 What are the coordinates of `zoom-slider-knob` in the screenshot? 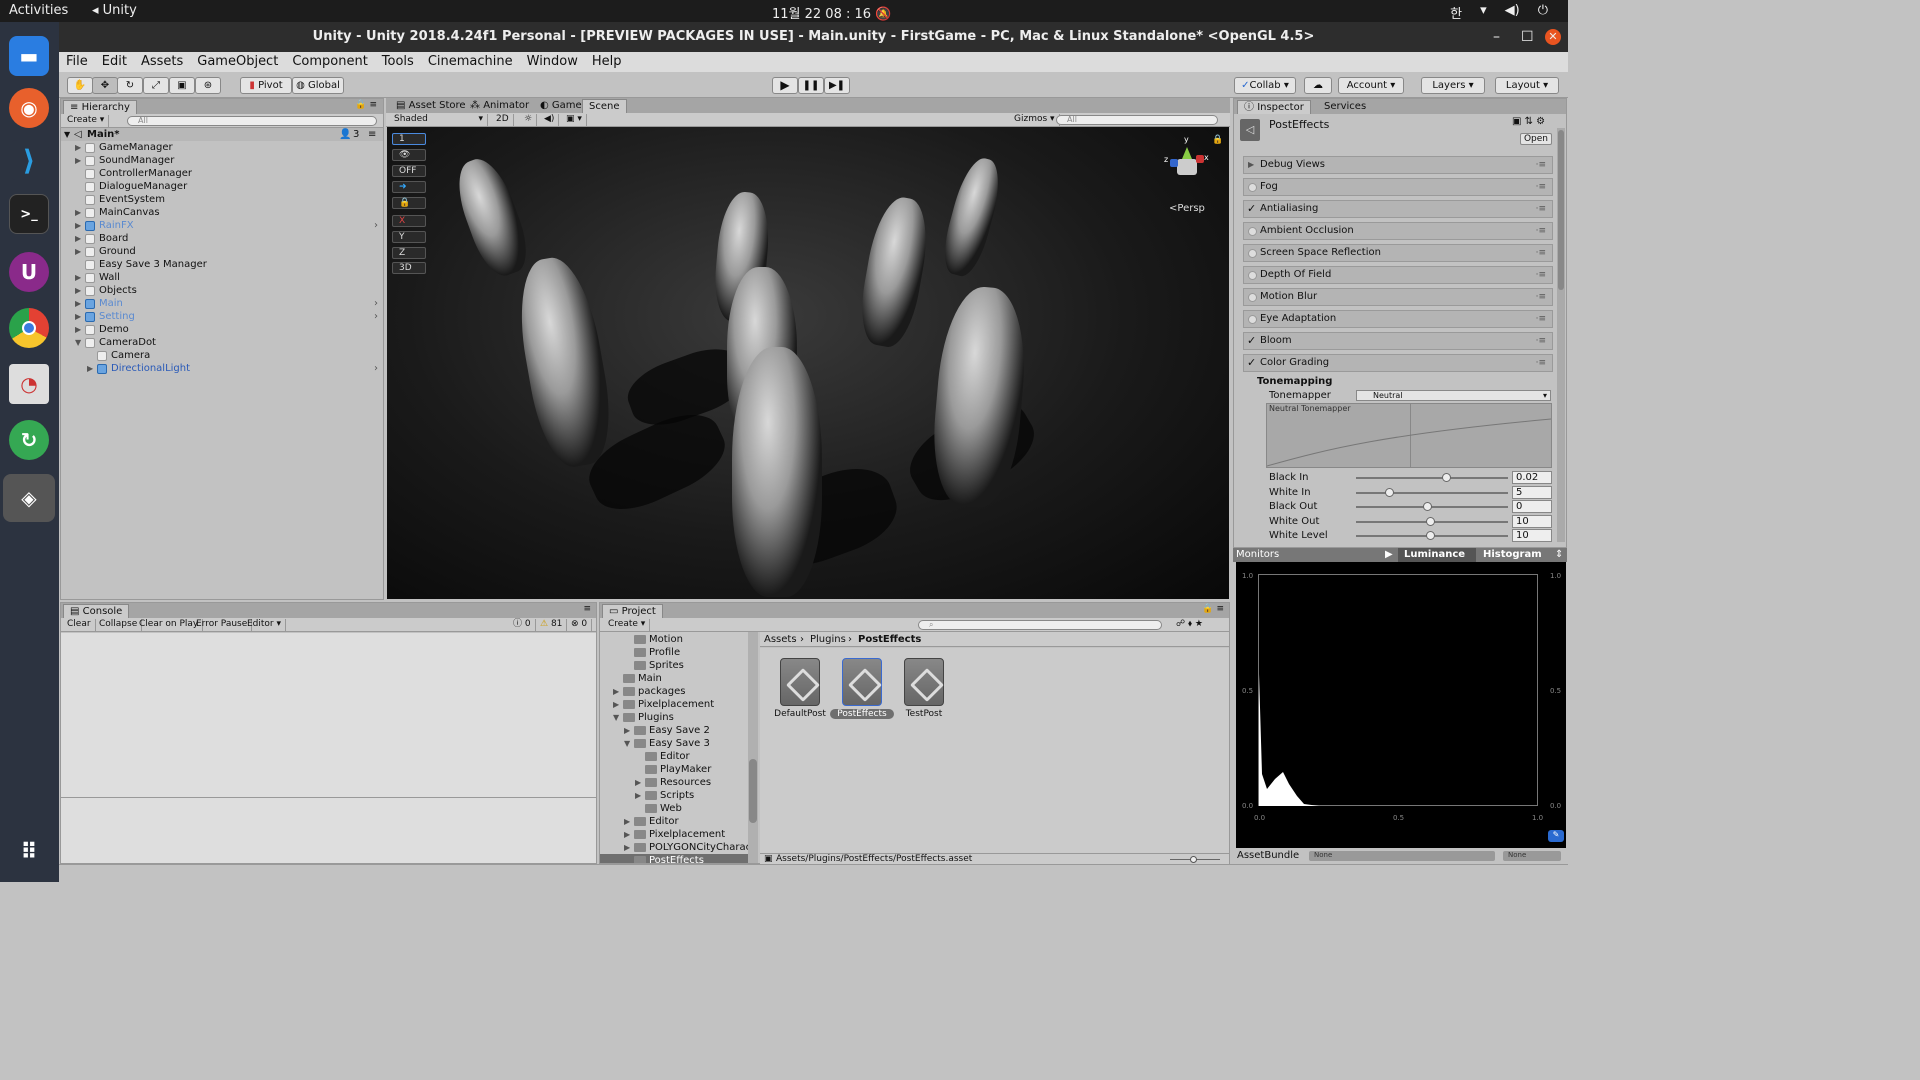 It's located at (1193, 859).